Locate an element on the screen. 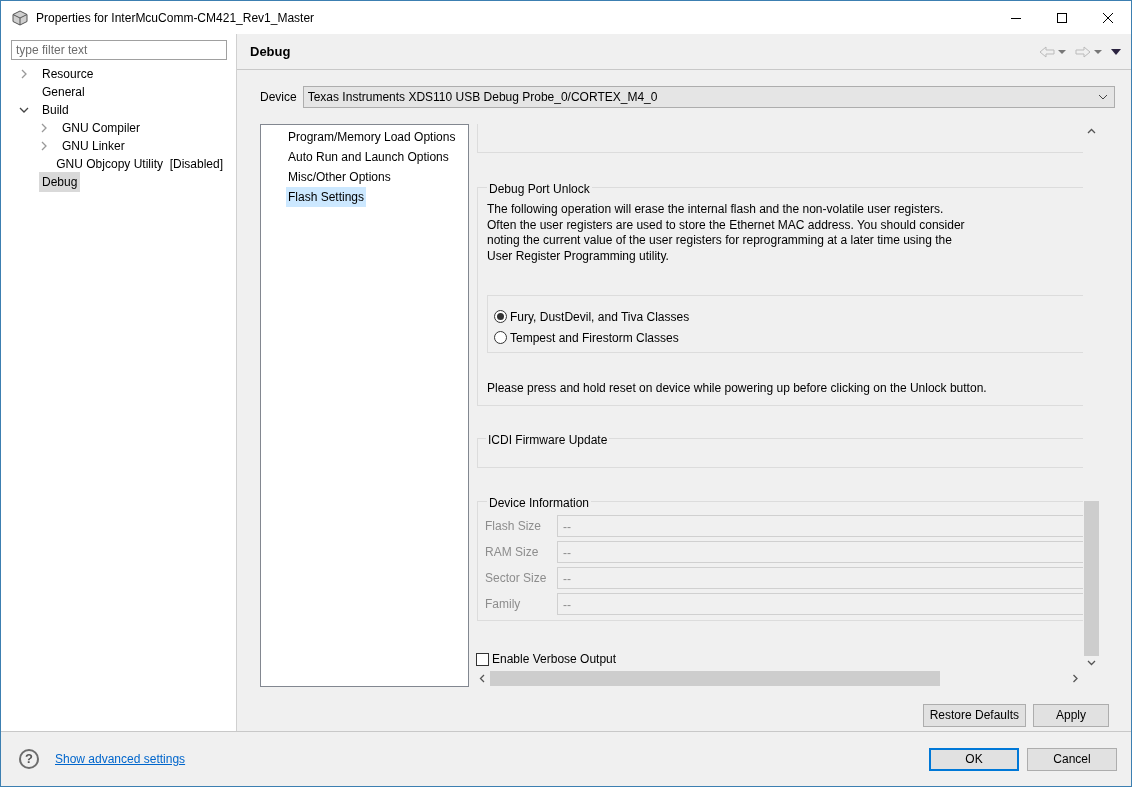  chevron-down-icon is located at coordinates (1103, 97).